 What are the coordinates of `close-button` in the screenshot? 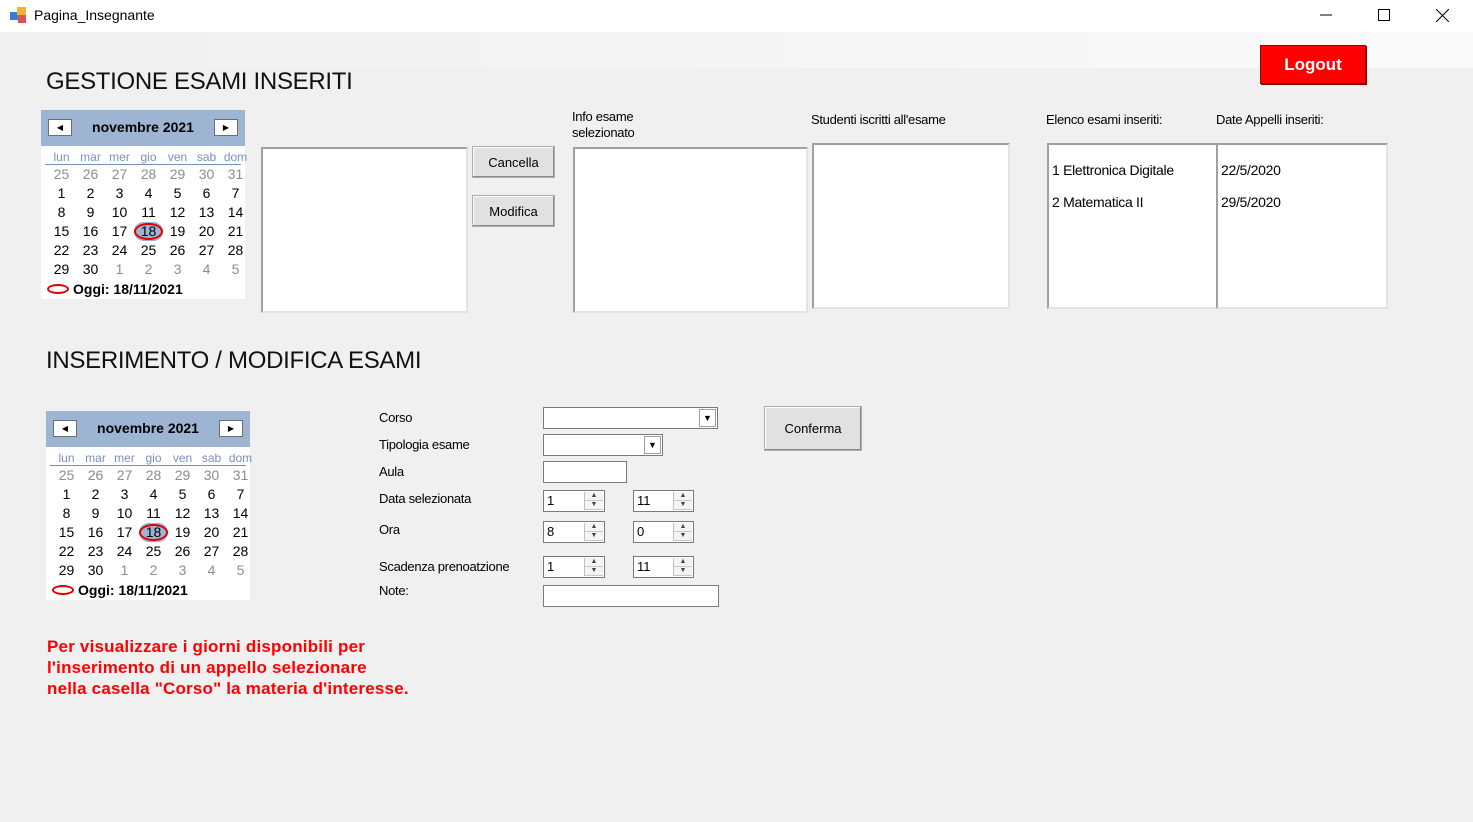 It's located at (1442, 15).